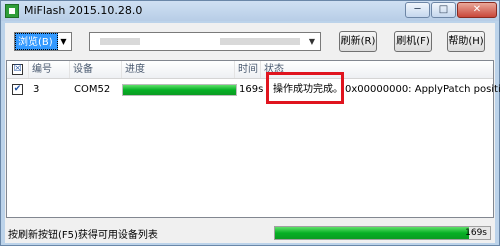 This screenshot has height=246, width=500. Describe the element at coordinates (466, 41) in the screenshot. I see `help-button: 帮助(H)` at that location.